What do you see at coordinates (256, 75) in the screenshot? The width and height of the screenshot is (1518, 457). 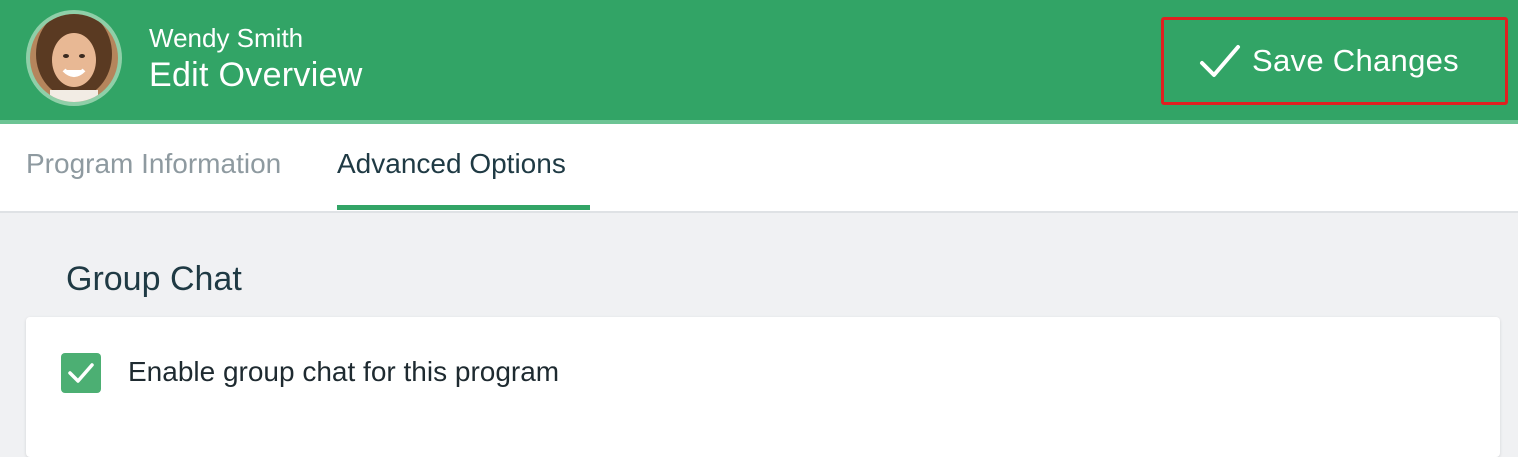 I see `page-title: Edit Overview` at bounding box center [256, 75].